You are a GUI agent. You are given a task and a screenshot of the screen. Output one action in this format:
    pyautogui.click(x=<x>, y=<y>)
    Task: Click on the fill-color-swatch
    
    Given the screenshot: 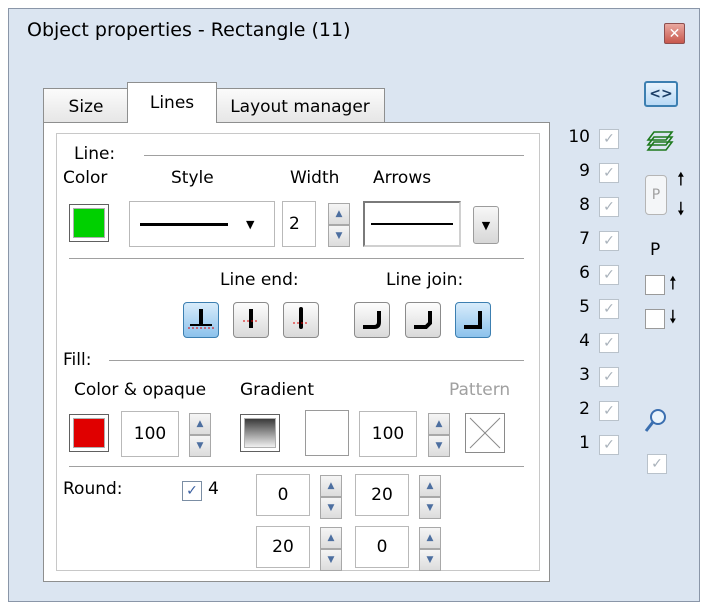 What is the action you would take?
    pyautogui.click(x=89, y=433)
    